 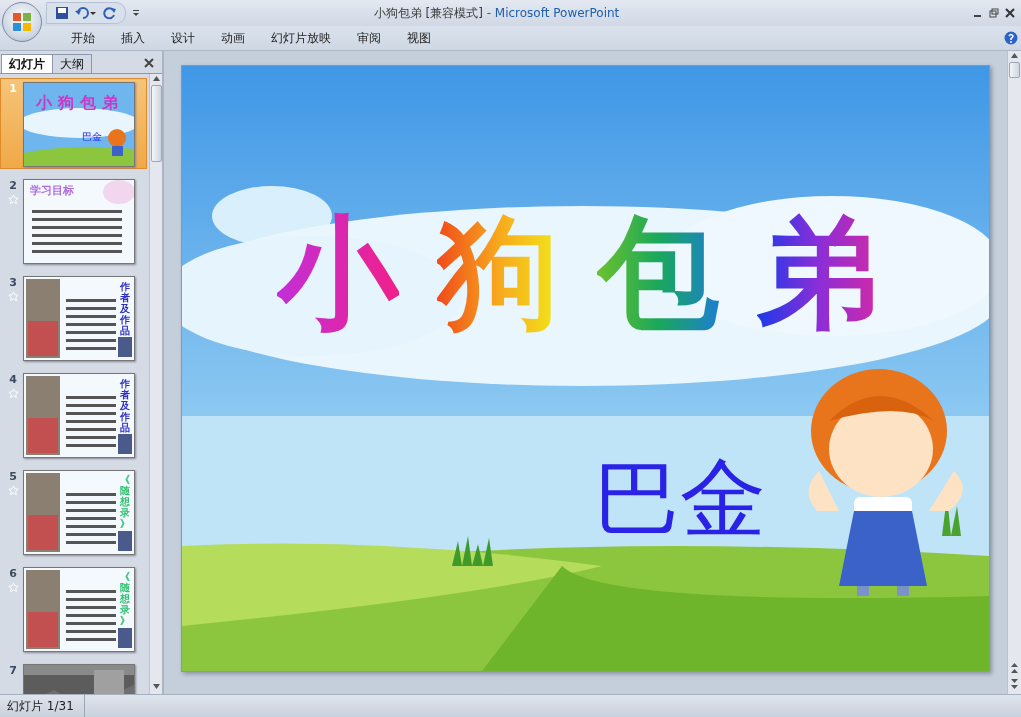 I want to click on save-icon, so click(x=62, y=13).